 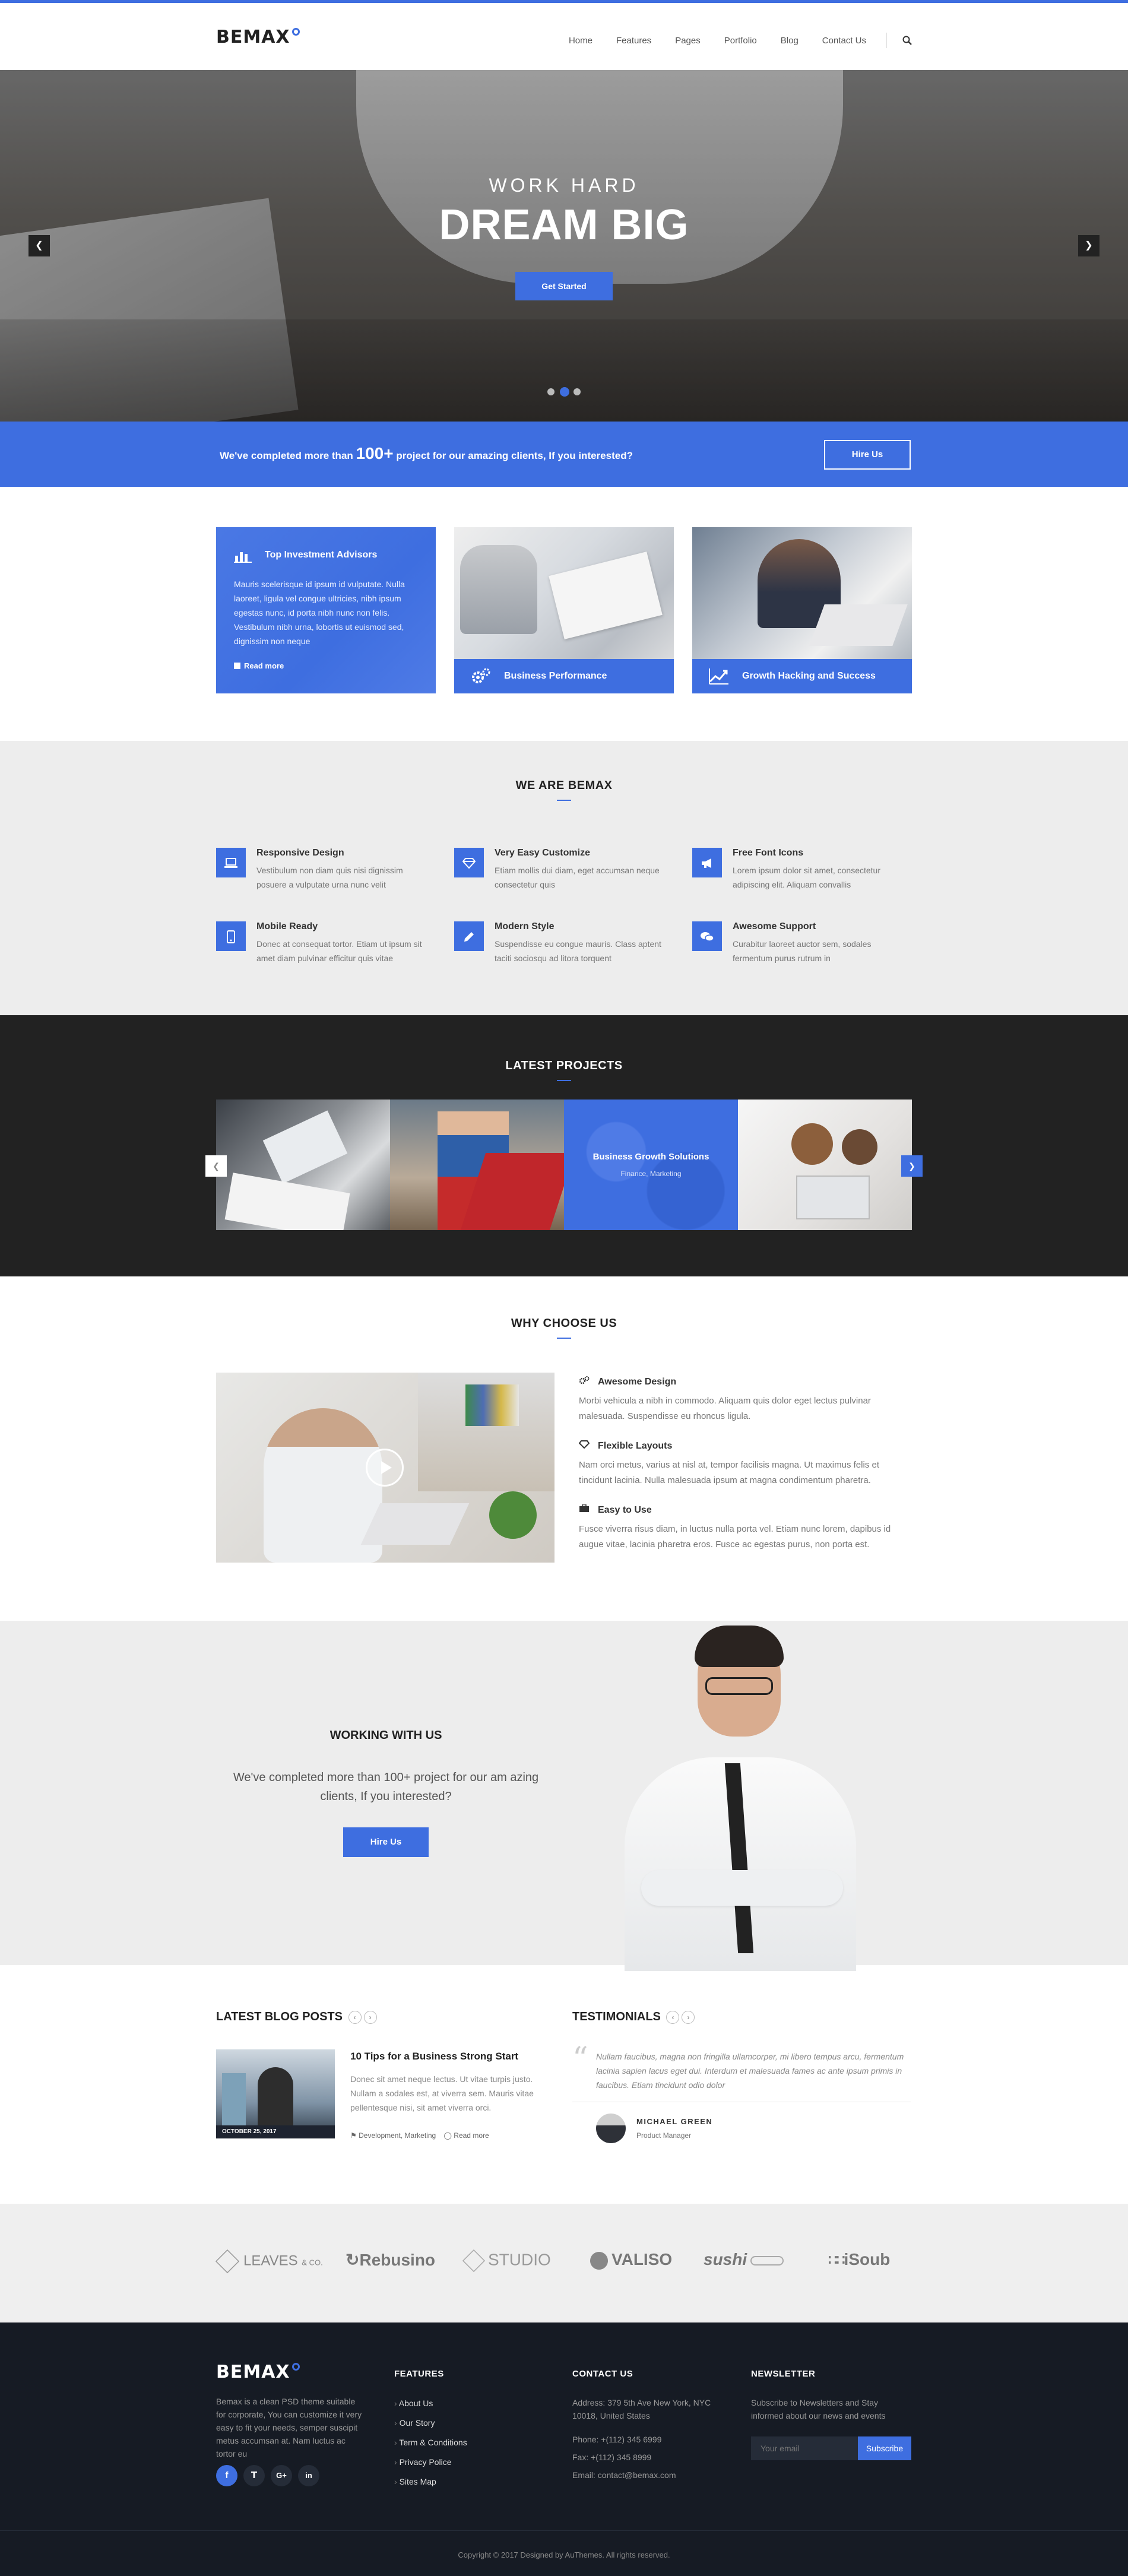 What do you see at coordinates (451, 2056) in the screenshot?
I see `post-title: 10 Tips for a Business Strong Start` at bounding box center [451, 2056].